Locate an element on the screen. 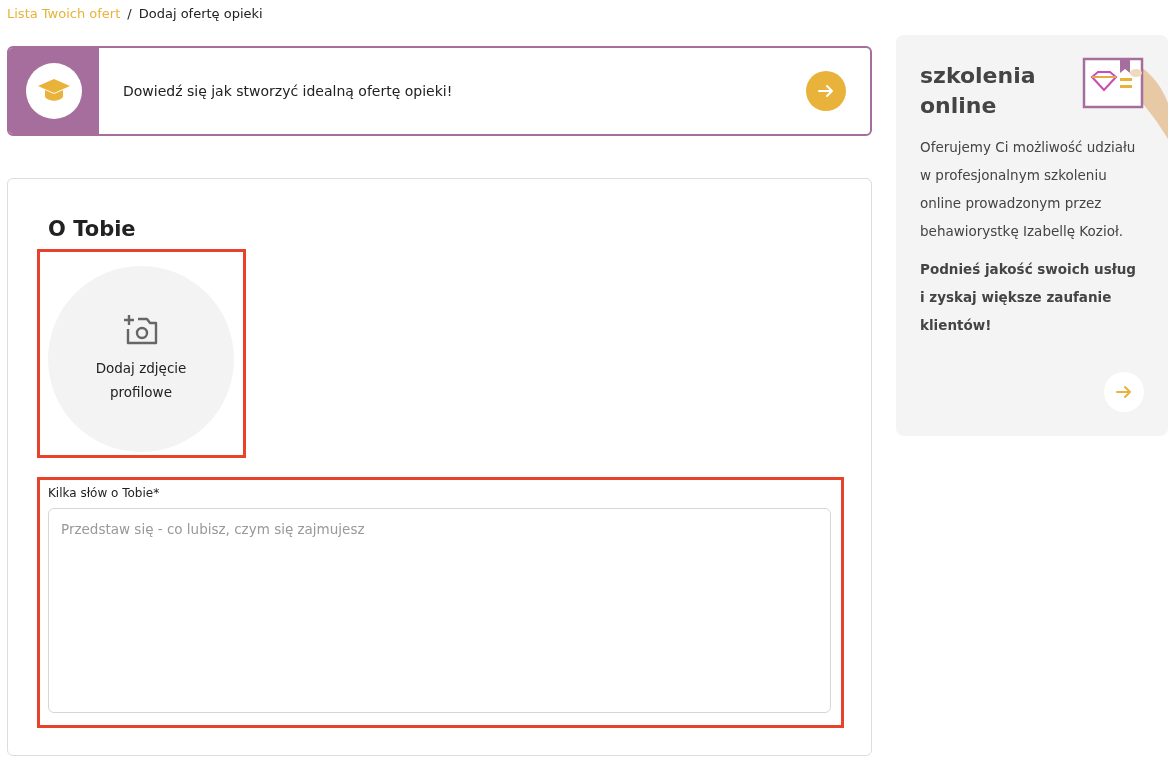 Image resolution: width=1175 pixels, height=762 pixels. promo-title: szkolenia online is located at coordinates (978, 91).